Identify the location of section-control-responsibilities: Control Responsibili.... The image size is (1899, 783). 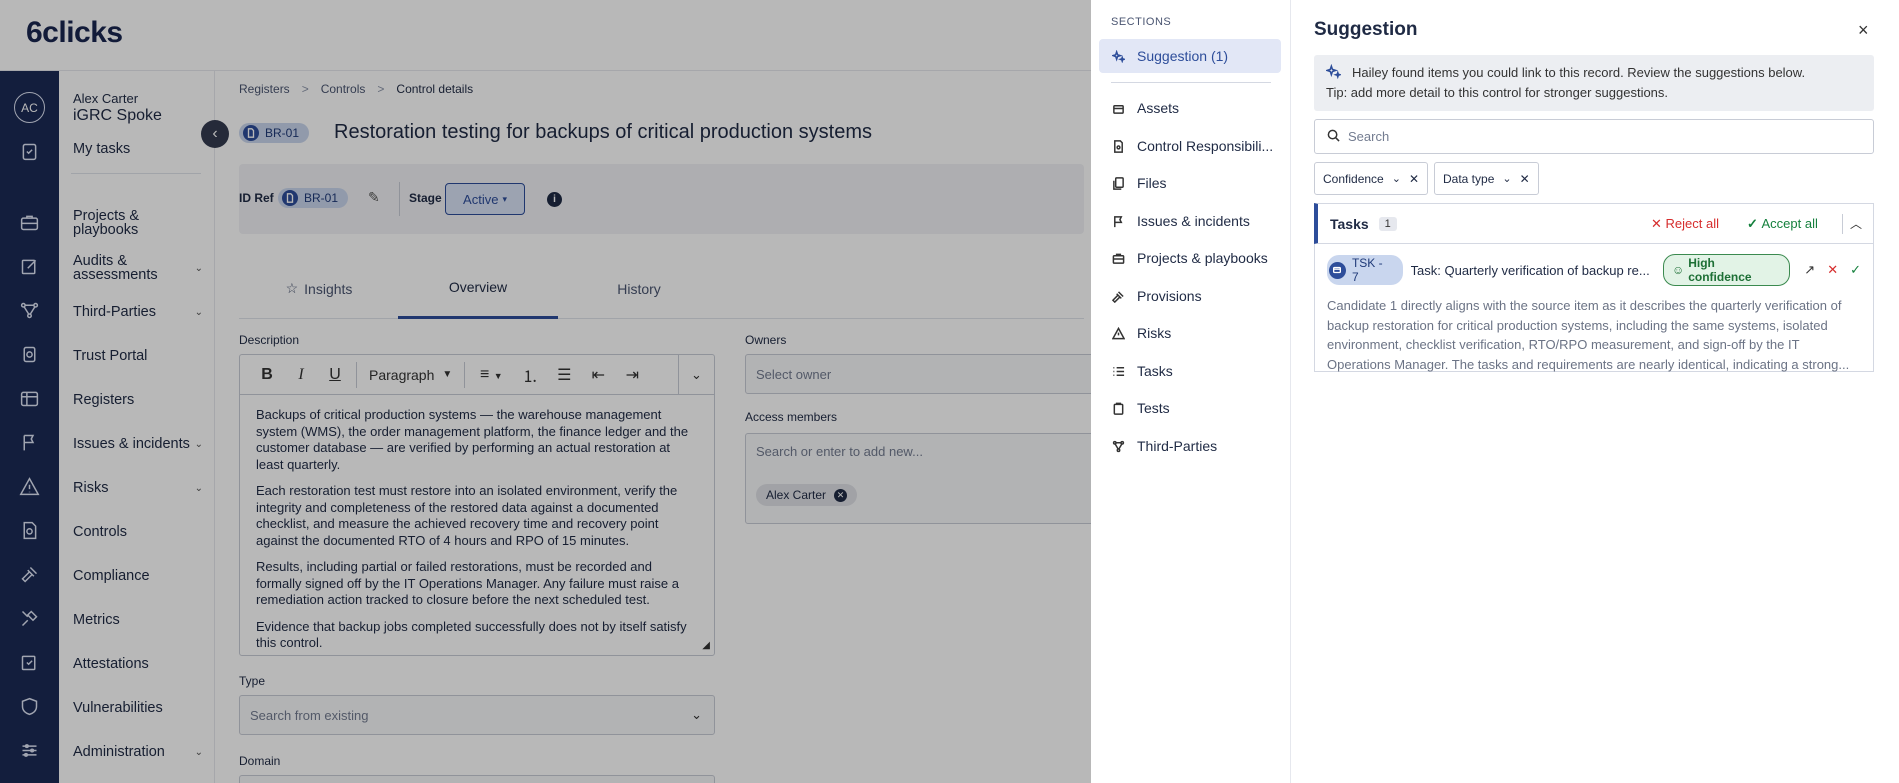
(1190, 146).